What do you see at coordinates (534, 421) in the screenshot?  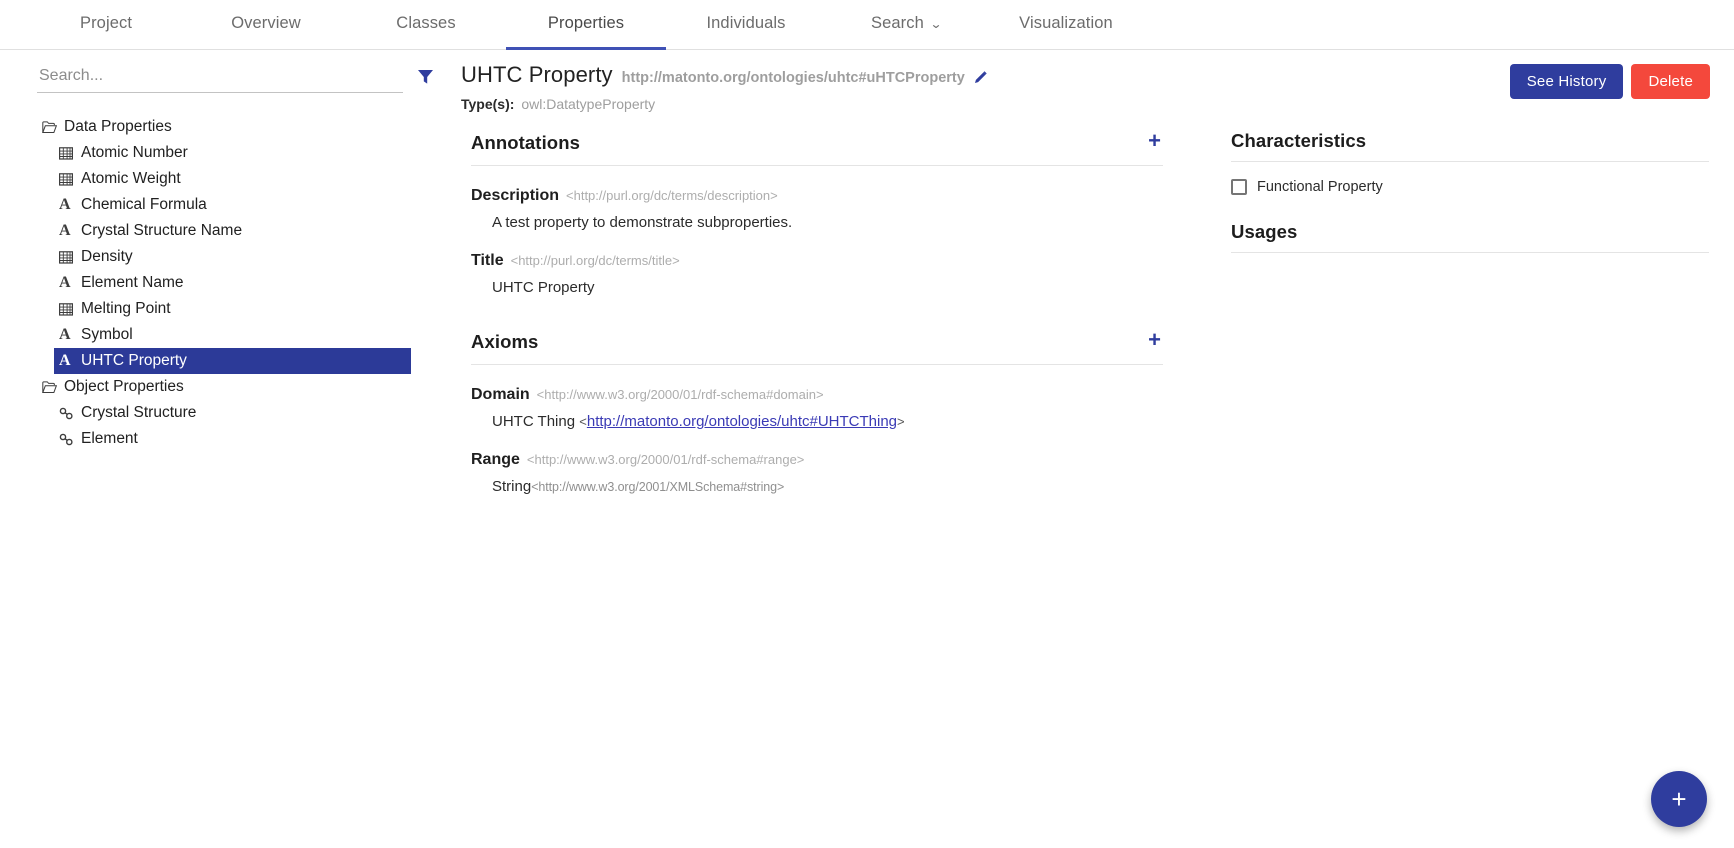 I see `axiom-value-label: UHTC Thing` at bounding box center [534, 421].